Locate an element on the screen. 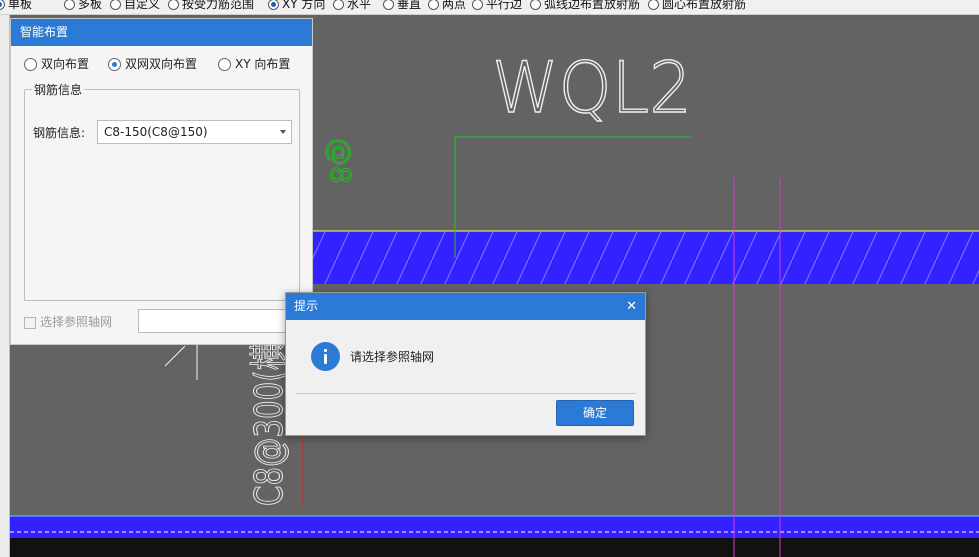 Image resolution: width=979 pixels, height=557 pixels. close-icon: ✕ is located at coordinates (631, 306).